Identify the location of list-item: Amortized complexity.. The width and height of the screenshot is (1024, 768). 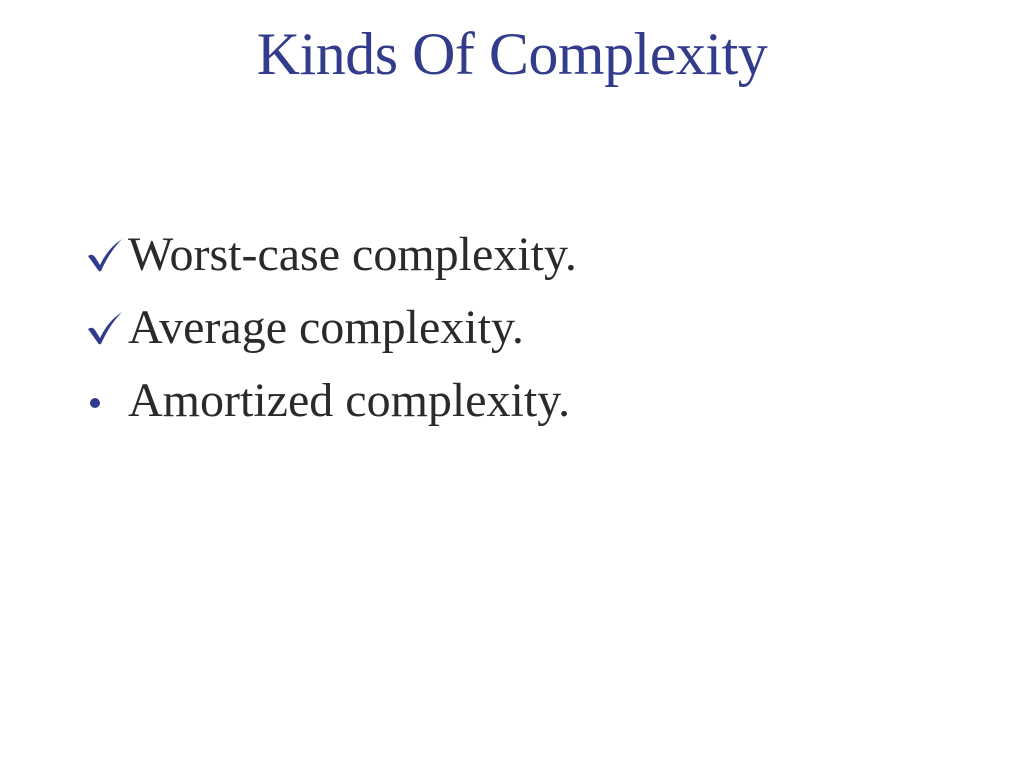
(331, 400).